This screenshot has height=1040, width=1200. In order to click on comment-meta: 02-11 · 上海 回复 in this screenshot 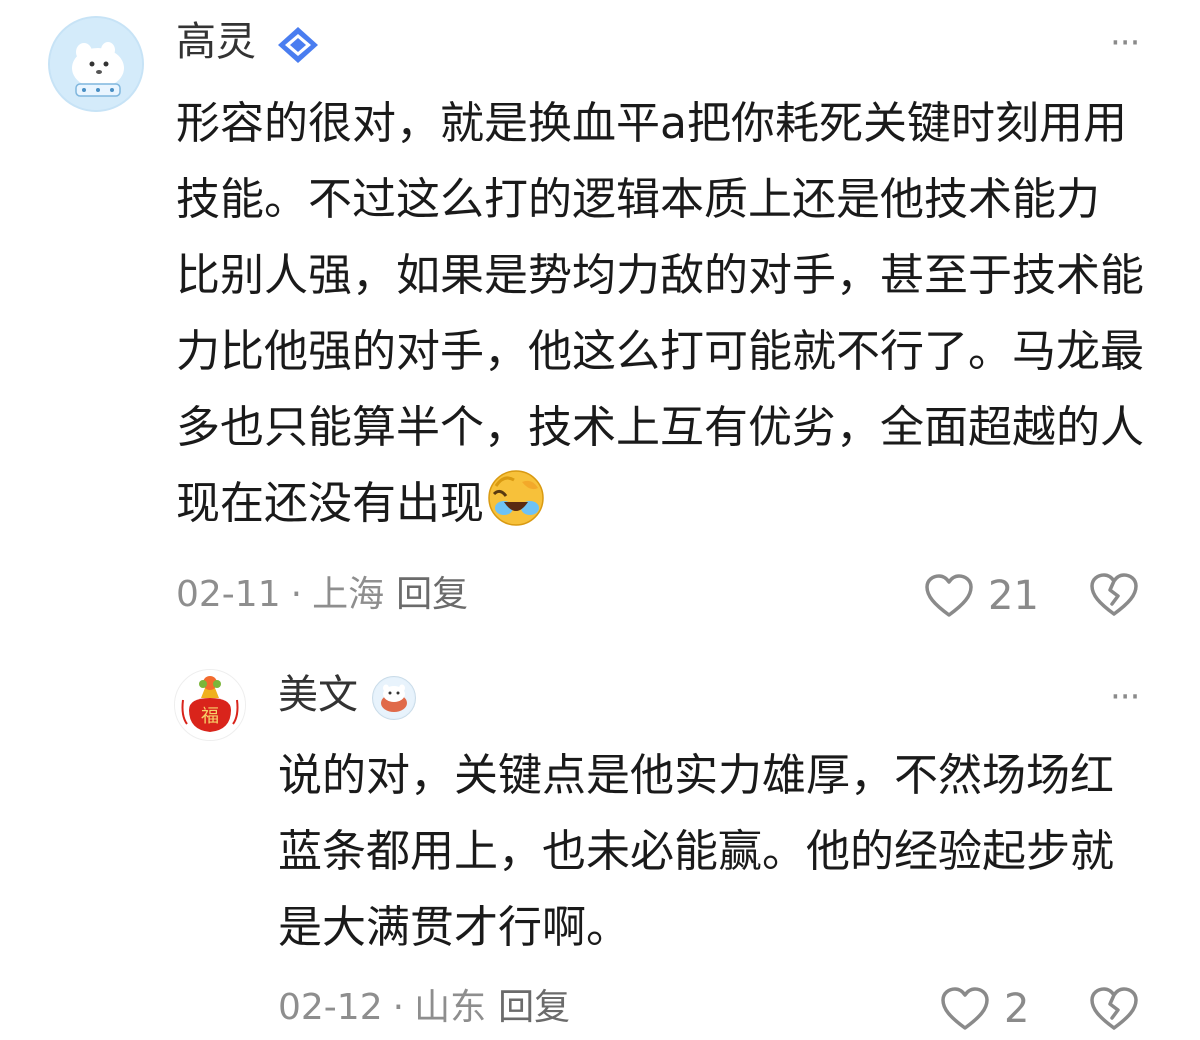, I will do `click(322, 595)`.